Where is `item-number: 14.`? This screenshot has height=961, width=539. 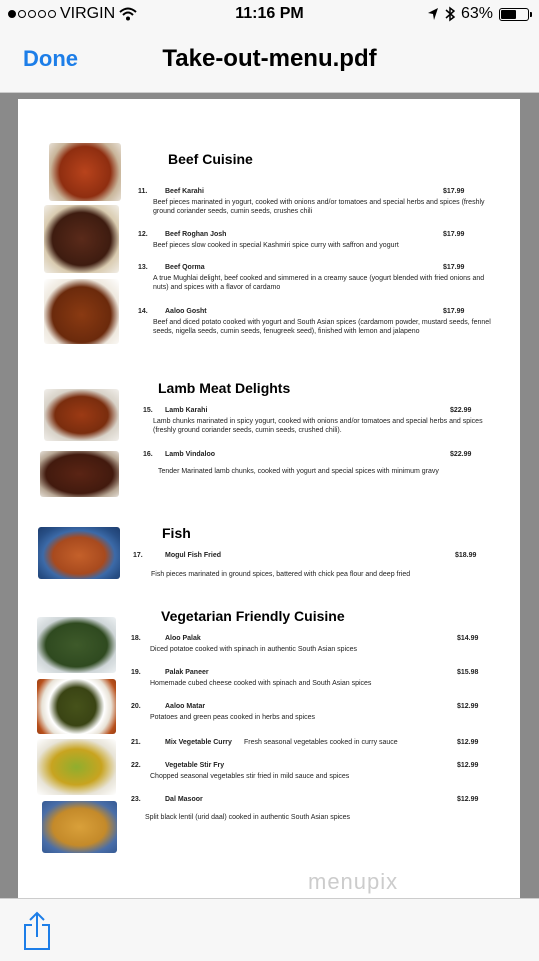
item-number: 14. is located at coordinates (143, 311).